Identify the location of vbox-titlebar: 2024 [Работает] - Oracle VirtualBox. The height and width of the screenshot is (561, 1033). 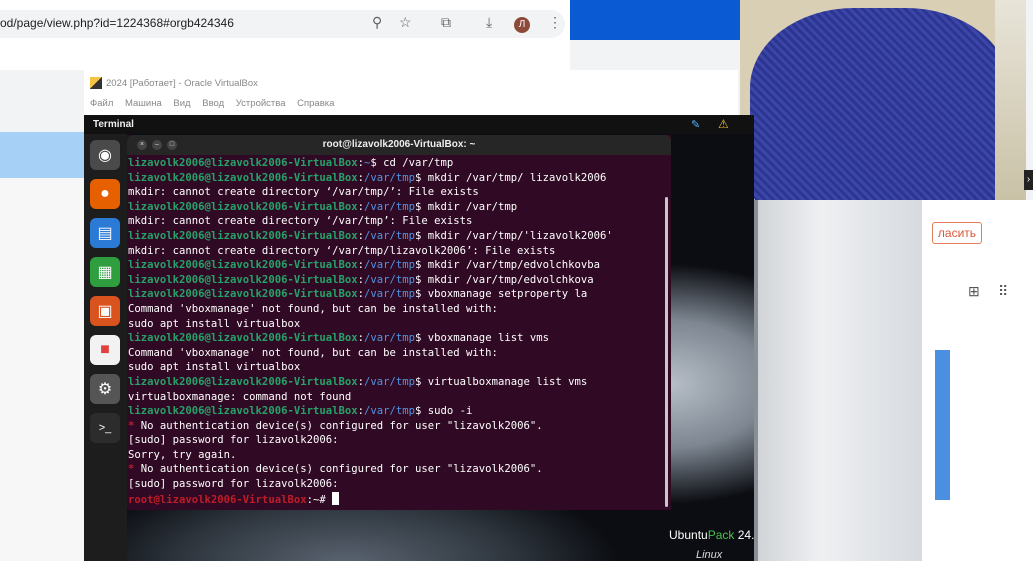
(411, 82).